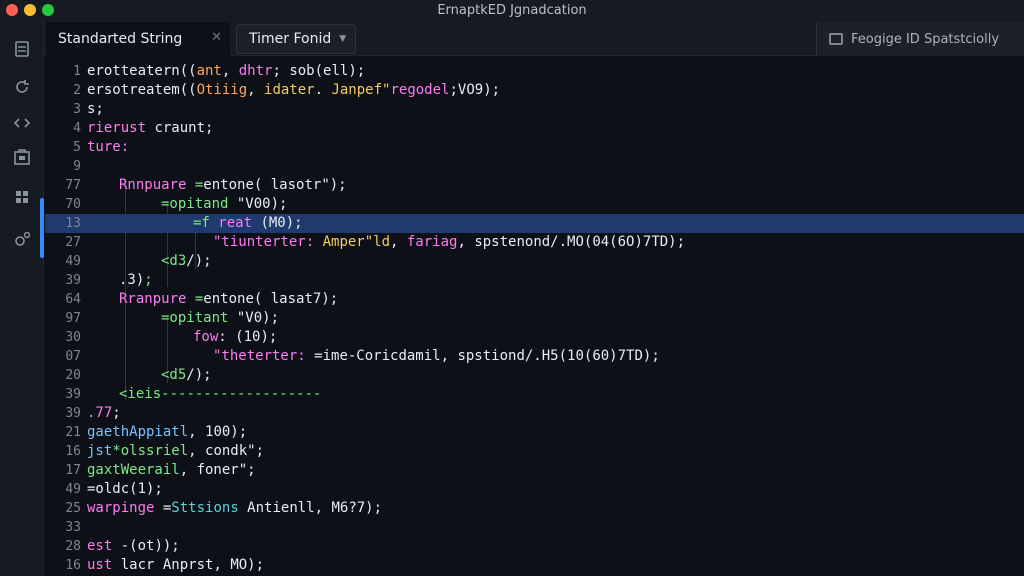  Describe the element at coordinates (534, 527) in the screenshot. I see `code-line: 33` at that location.